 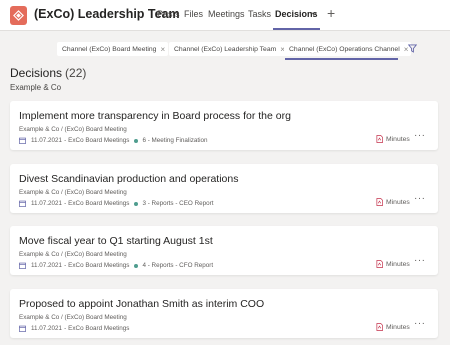 What do you see at coordinates (36, 73) in the screenshot?
I see `page-title-label: Decisions` at bounding box center [36, 73].